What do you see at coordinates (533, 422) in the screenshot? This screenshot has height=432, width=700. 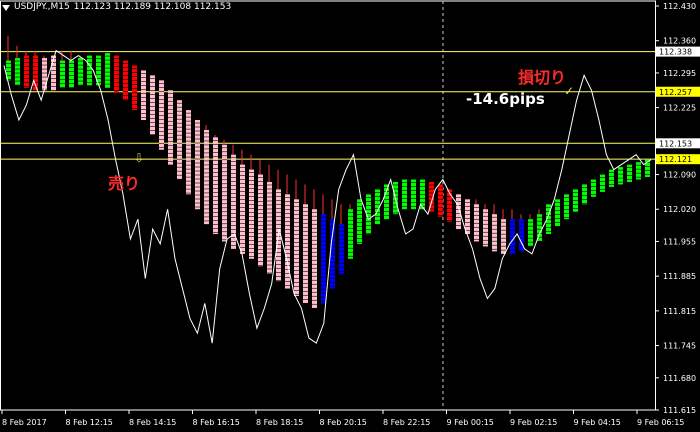 I see `x-tick-label: 9 Feb 02:15` at bounding box center [533, 422].